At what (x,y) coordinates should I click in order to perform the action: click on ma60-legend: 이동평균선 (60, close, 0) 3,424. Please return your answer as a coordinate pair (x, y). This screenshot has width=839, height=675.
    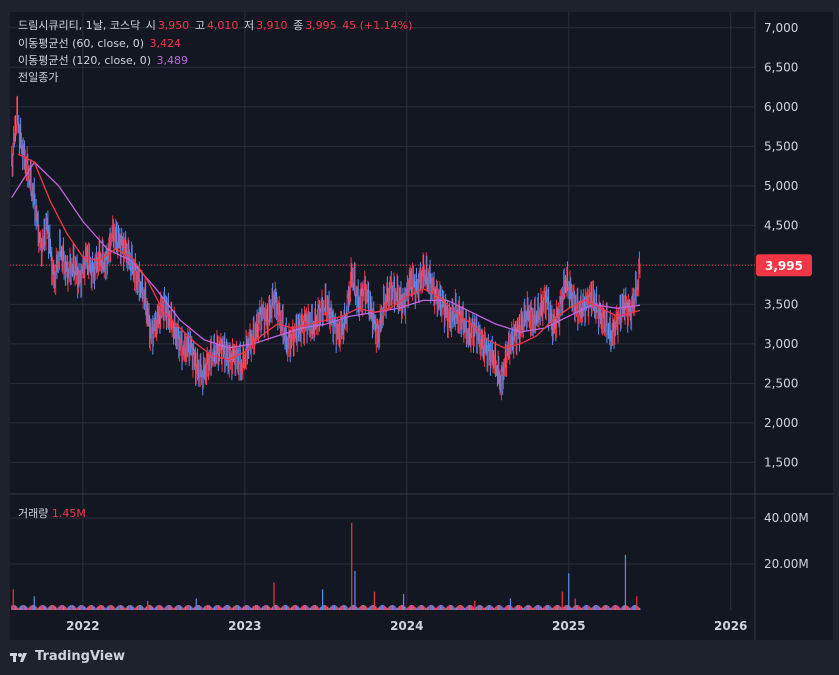
    Looking at the image, I should click on (100, 44).